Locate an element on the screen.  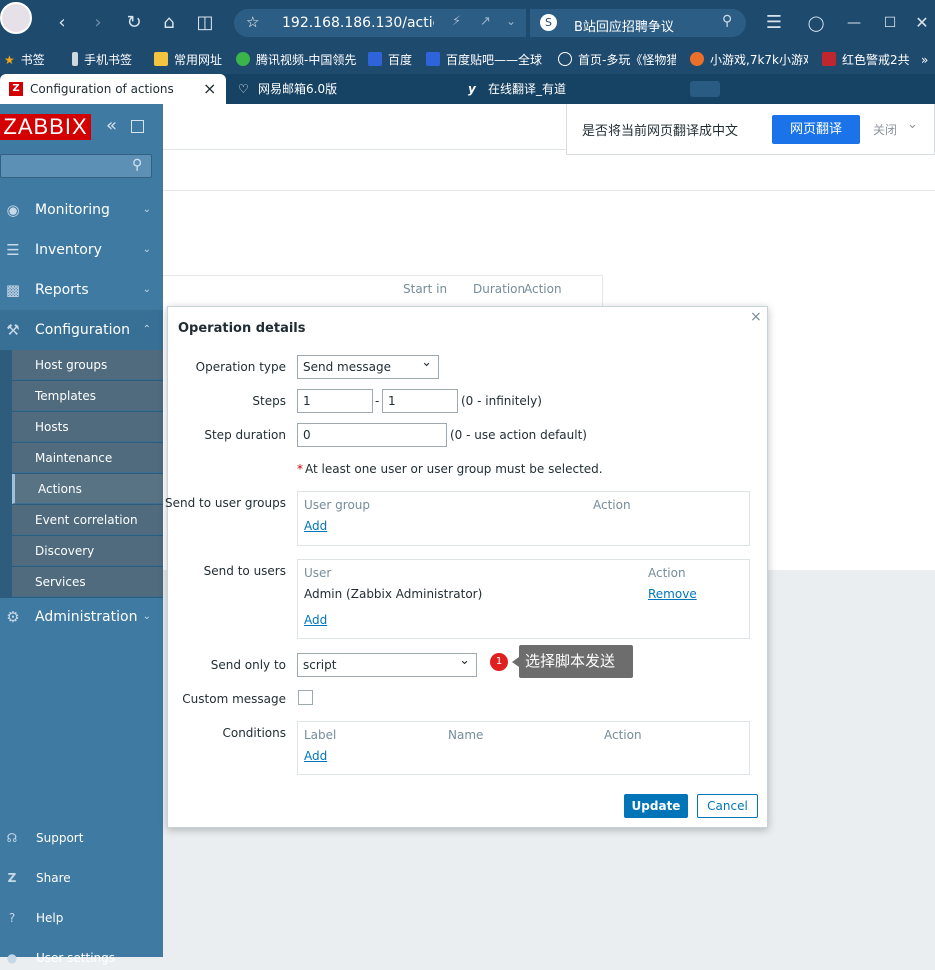
send-only-to-select: script is located at coordinates (387, 663).